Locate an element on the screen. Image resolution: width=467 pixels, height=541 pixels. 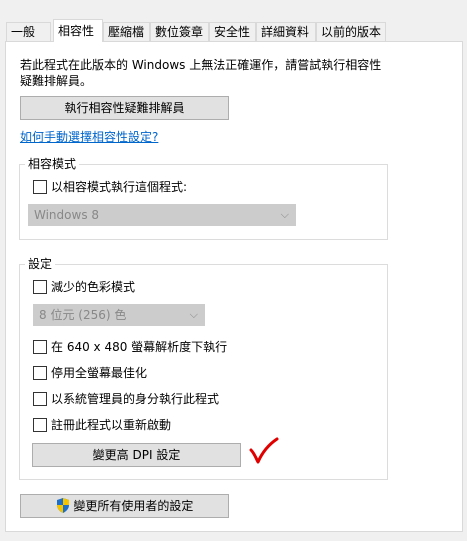
tab-label: 詳細資料 is located at coordinates (285, 32).